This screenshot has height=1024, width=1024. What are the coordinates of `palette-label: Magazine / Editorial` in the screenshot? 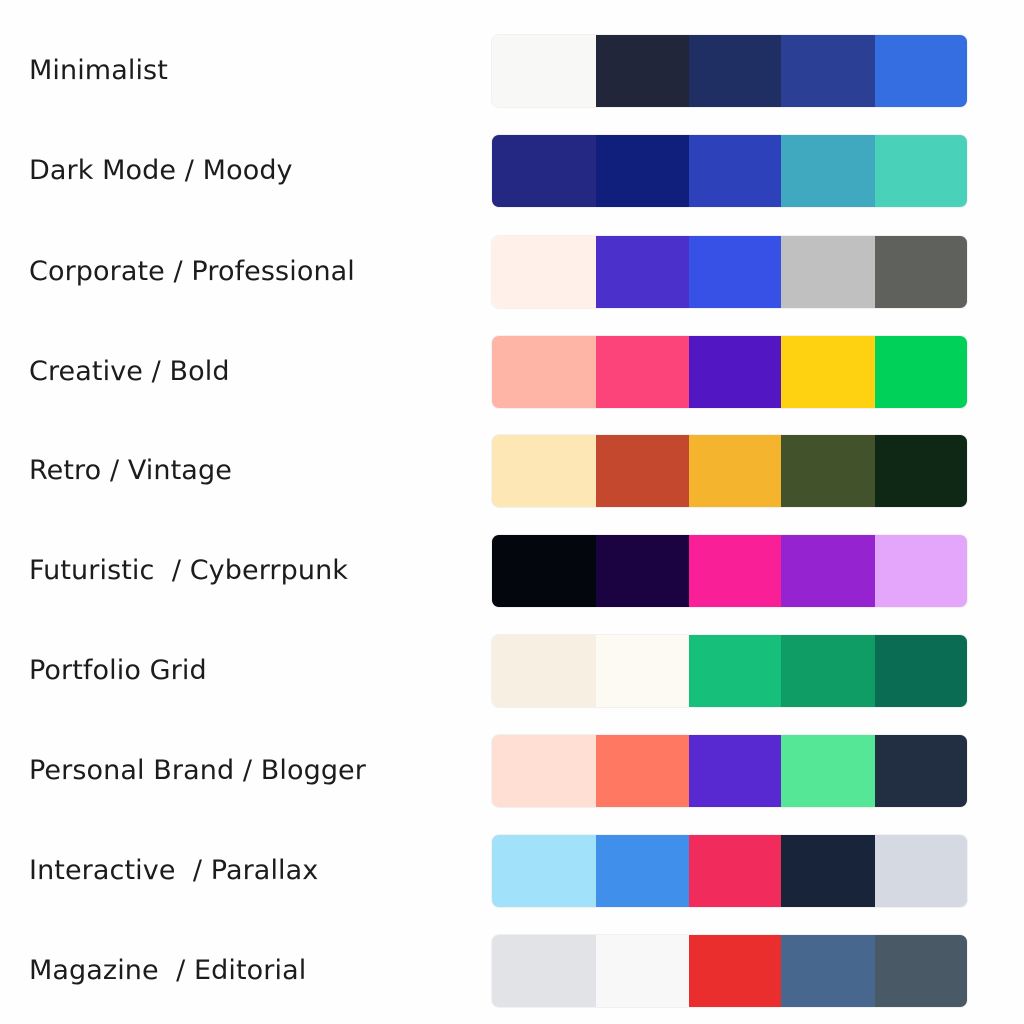 It's located at (168, 970).